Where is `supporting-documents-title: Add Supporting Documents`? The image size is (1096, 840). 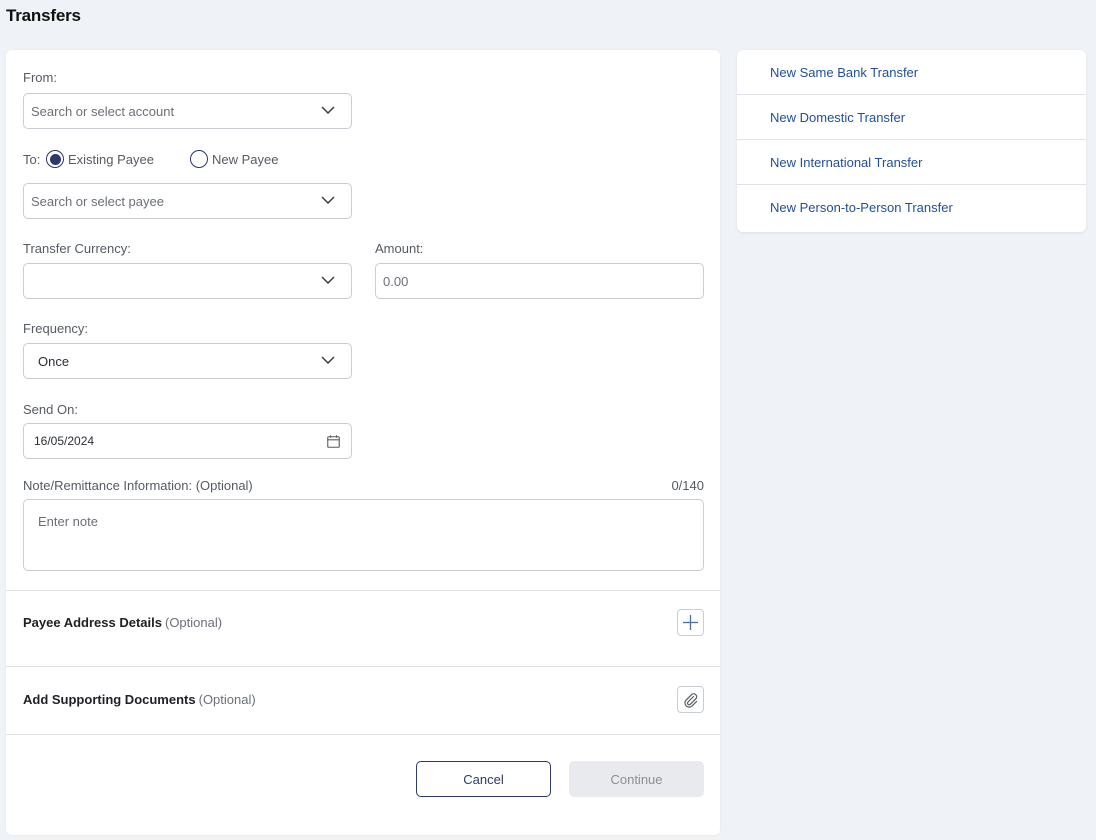
supporting-documents-title: Add Supporting Documents is located at coordinates (109, 699).